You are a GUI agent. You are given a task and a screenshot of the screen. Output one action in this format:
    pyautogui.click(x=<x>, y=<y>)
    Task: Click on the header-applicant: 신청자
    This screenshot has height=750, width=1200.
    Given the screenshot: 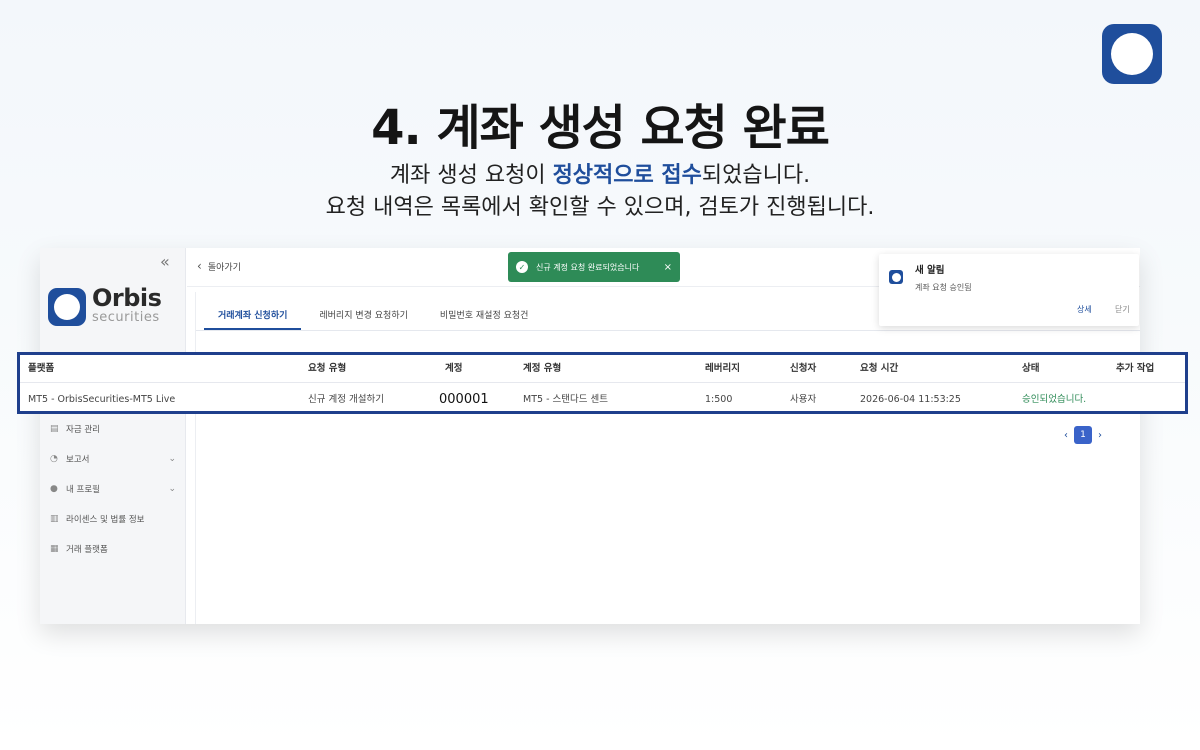 What is the action you would take?
    pyautogui.click(x=803, y=368)
    